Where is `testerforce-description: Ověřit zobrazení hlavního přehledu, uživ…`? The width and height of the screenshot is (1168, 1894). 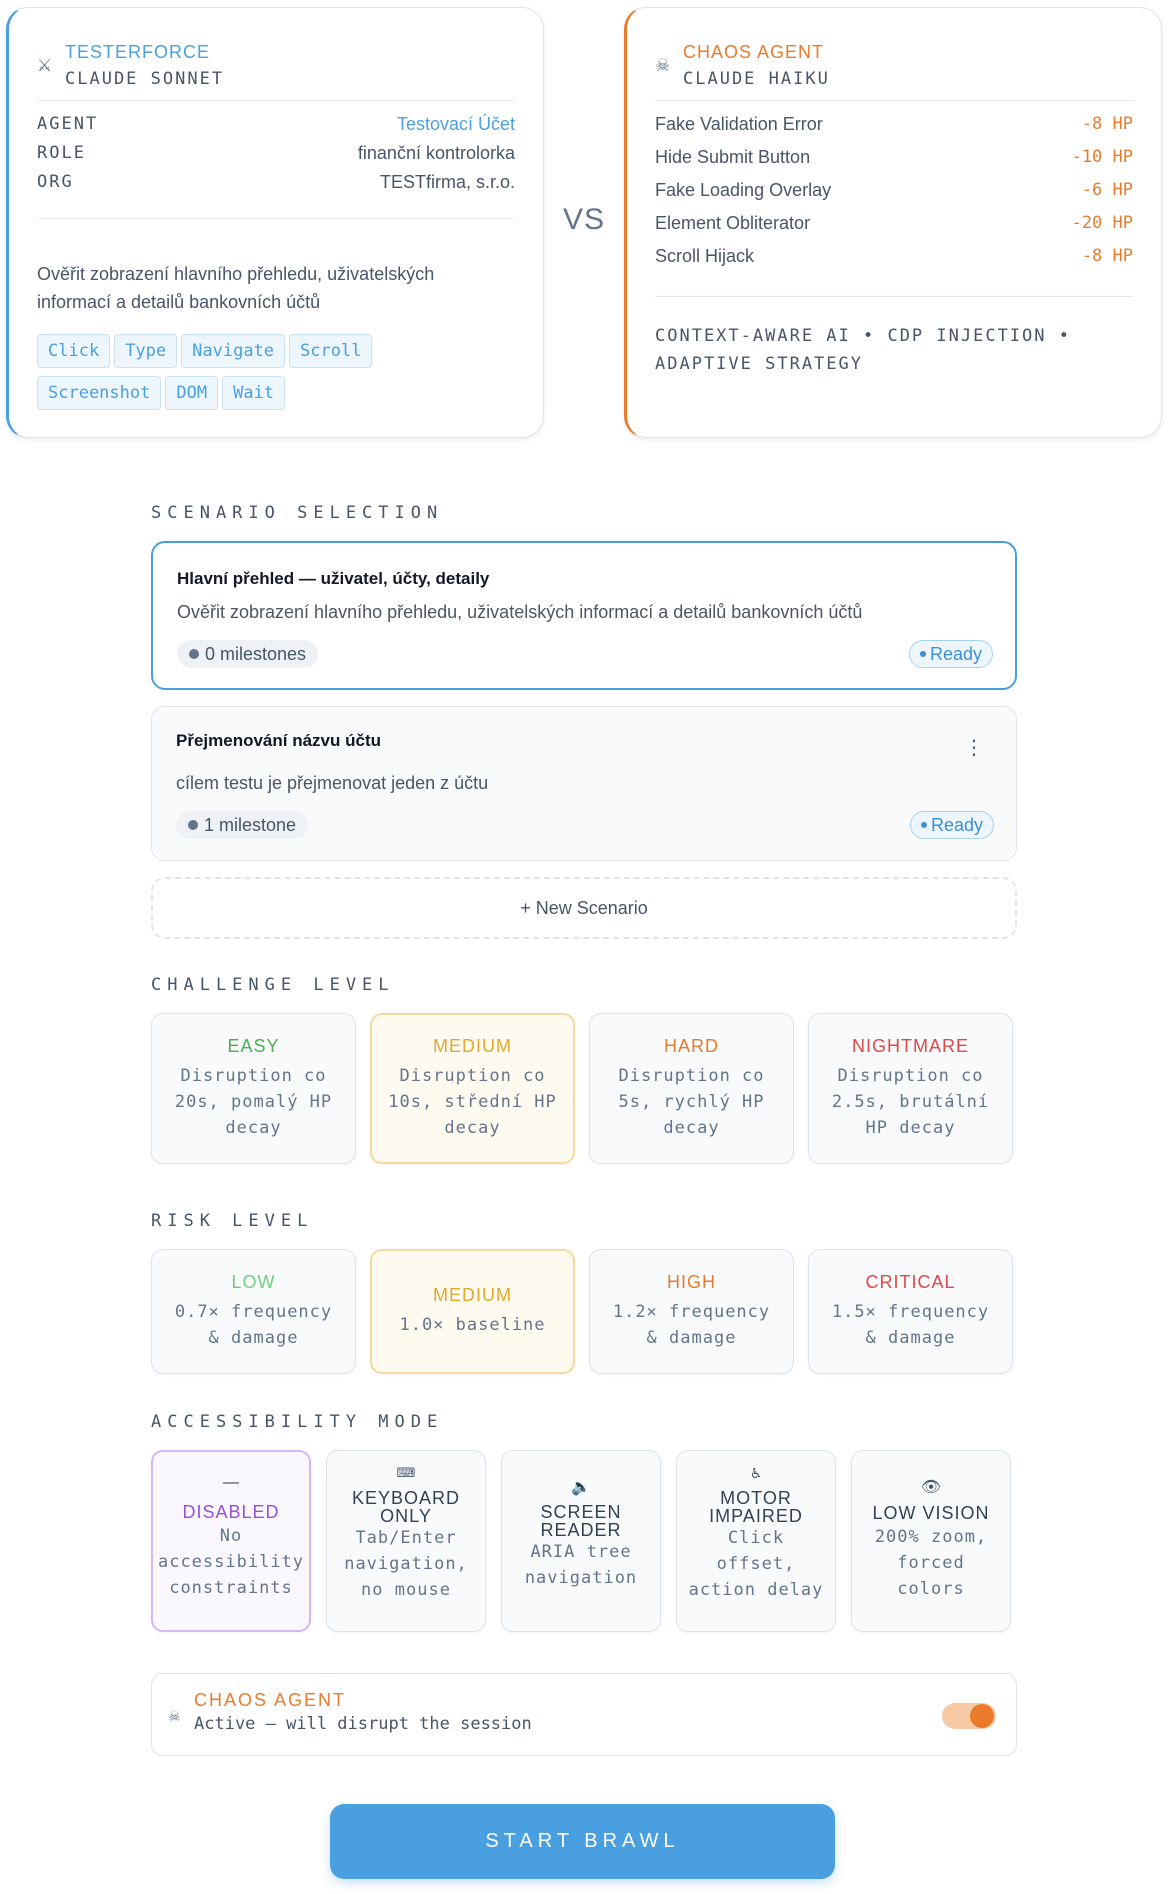
testerforce-description: Ověřit zobrazení hlavního přehledu, uživ… is located at coordinates (236, 288).